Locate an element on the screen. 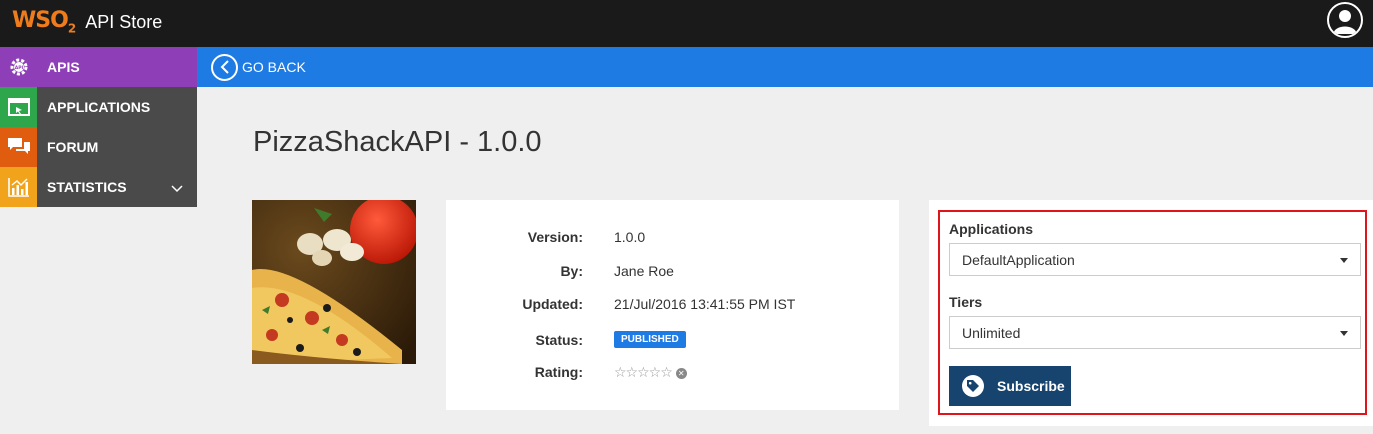 The image size is (1373, 434). sidebar-item-forum: FORUM is located at coordinates (98, 147).